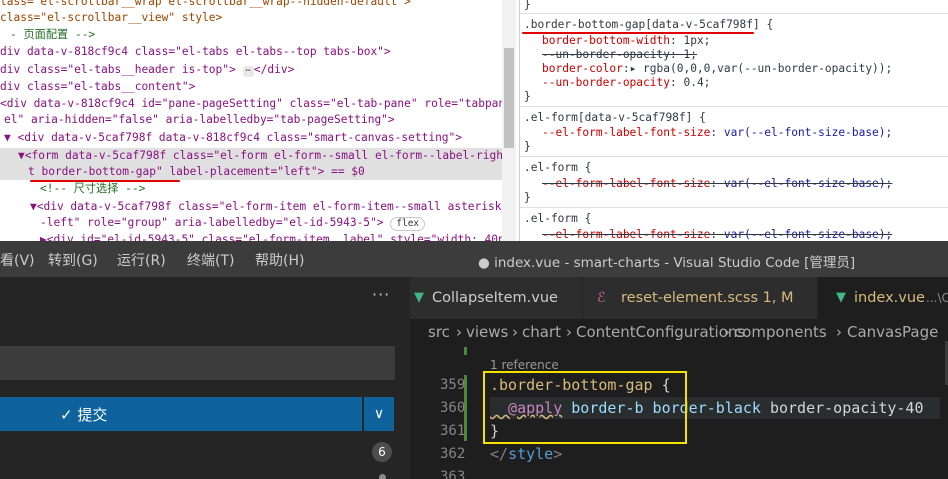 This screenshot has height=479, width=948. What do you see at coordinates (382, 476) in the screenshot?
I see `modified-dot-icon` at bounding box center [382, 476].